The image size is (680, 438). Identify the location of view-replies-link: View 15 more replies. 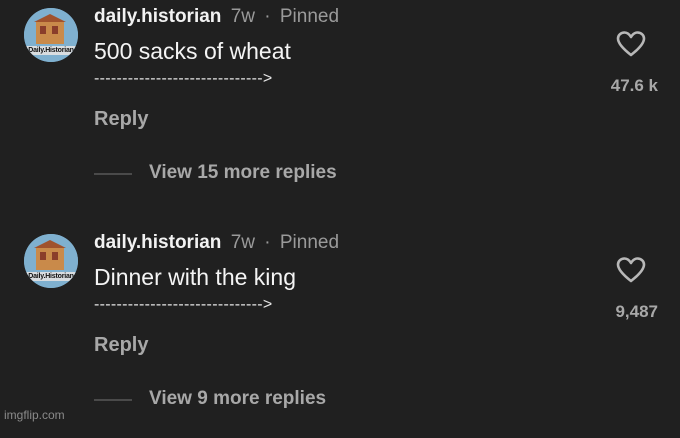
(243, 173).